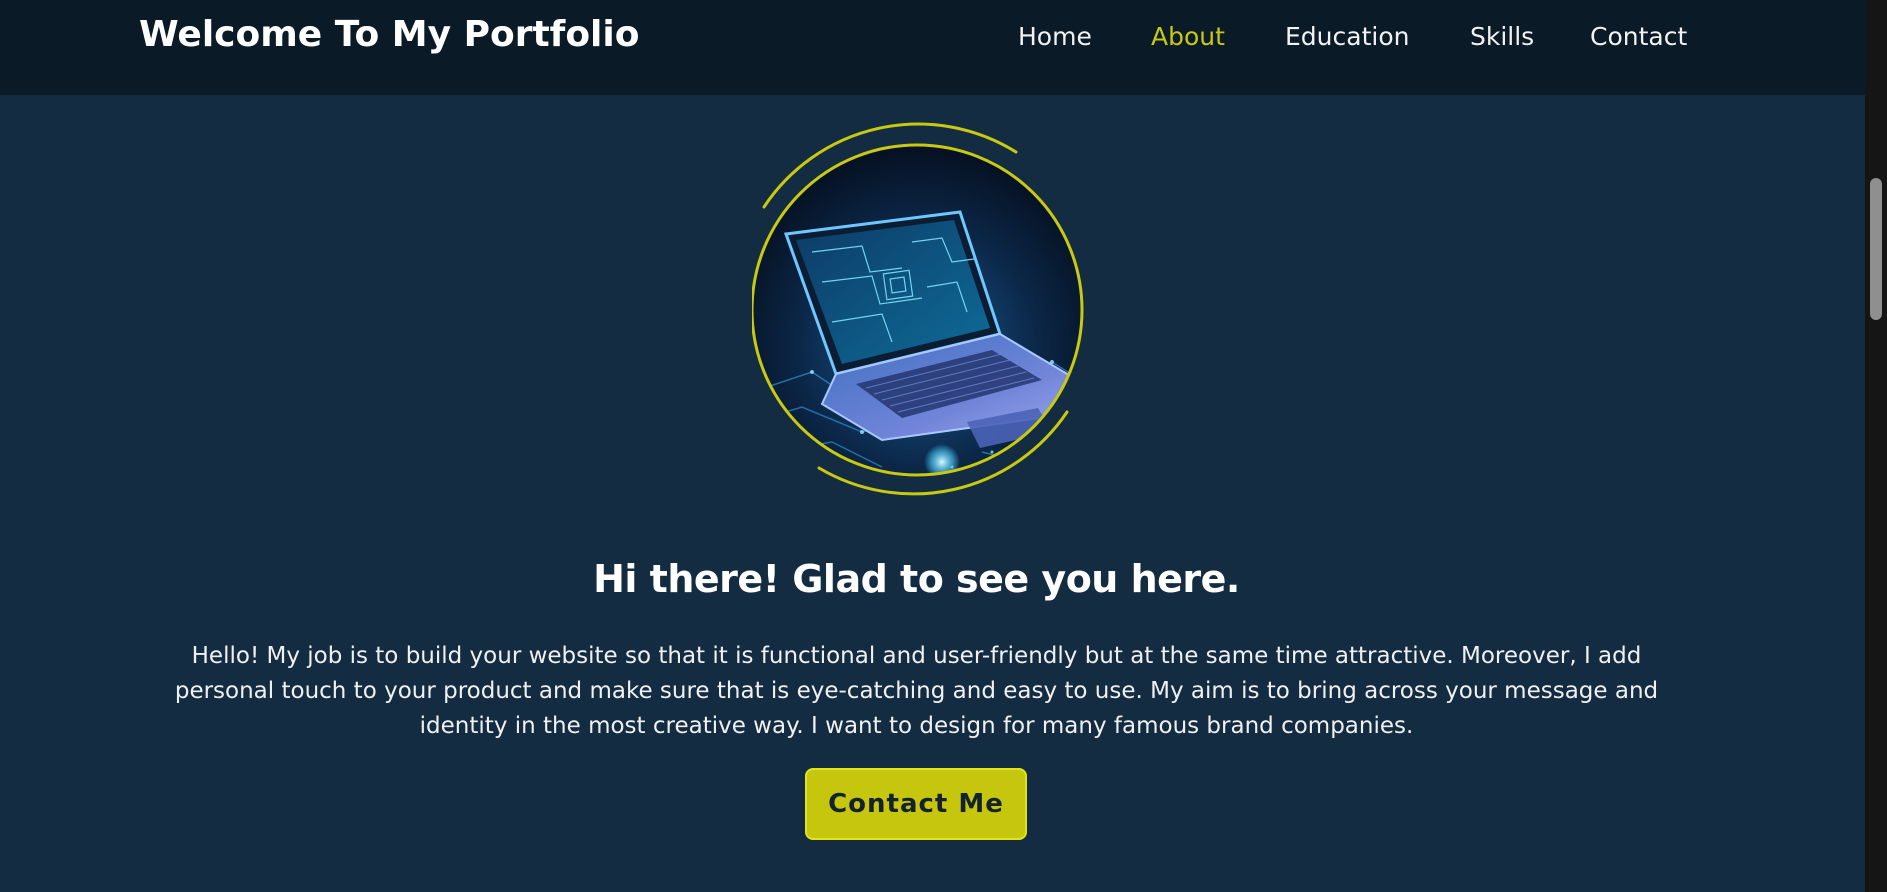  Describe the element at coordinates (1055, 37) in the screenshot. I see `nav-home-link: Home` at that location.